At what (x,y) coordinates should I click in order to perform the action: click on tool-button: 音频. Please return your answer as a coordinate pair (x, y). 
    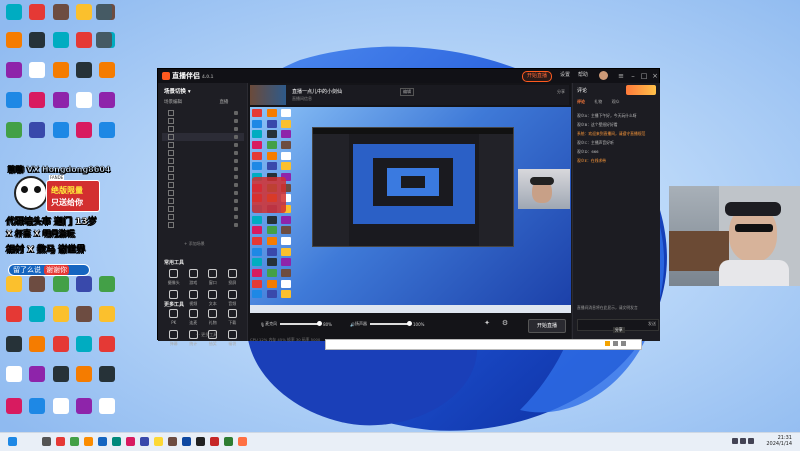
    Looking at the image, I should click on (233, 298).